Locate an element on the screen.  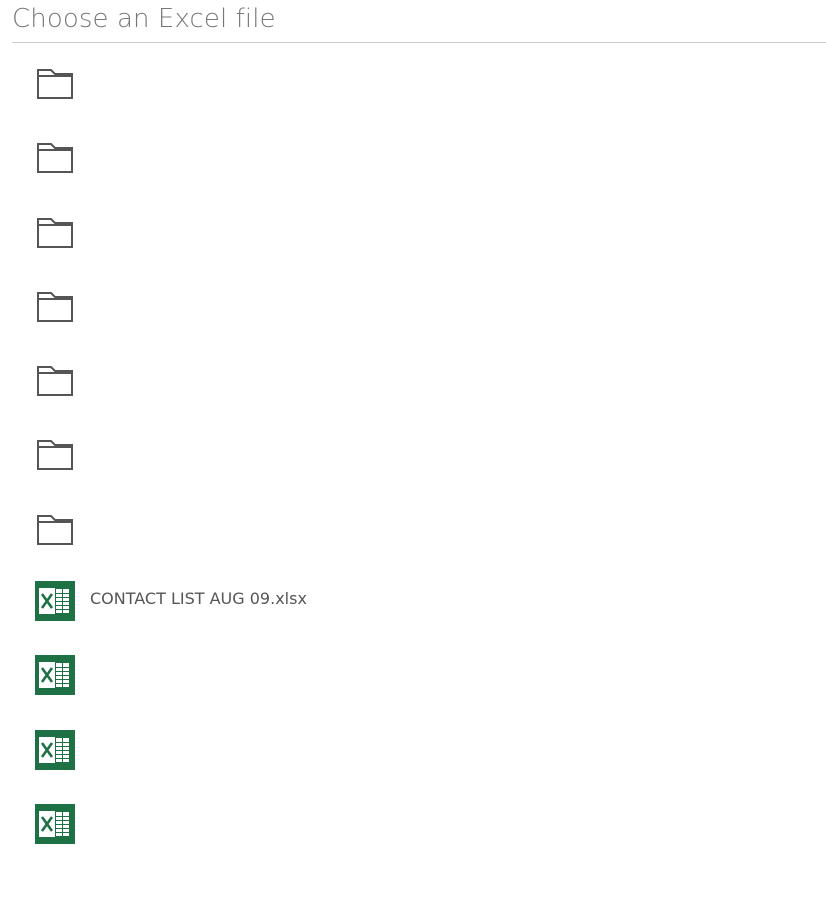
dialog-title: Choose an Excel file is located at coordinates (144, 19).